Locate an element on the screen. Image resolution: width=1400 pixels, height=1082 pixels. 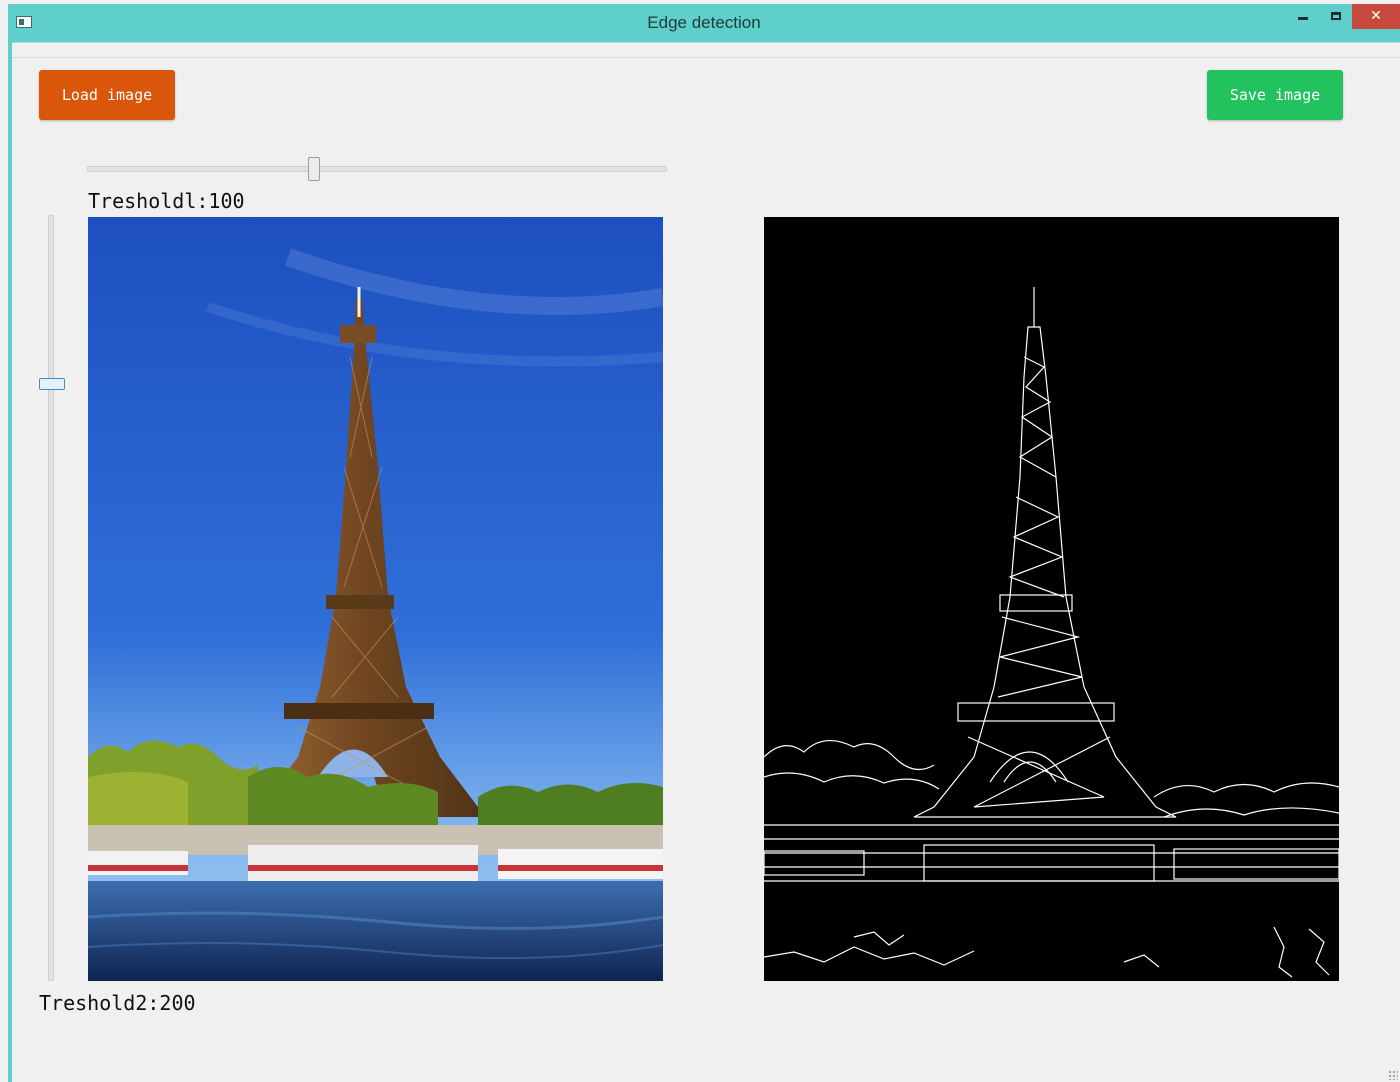
minimize-button is located at coordinates (1303, 16).